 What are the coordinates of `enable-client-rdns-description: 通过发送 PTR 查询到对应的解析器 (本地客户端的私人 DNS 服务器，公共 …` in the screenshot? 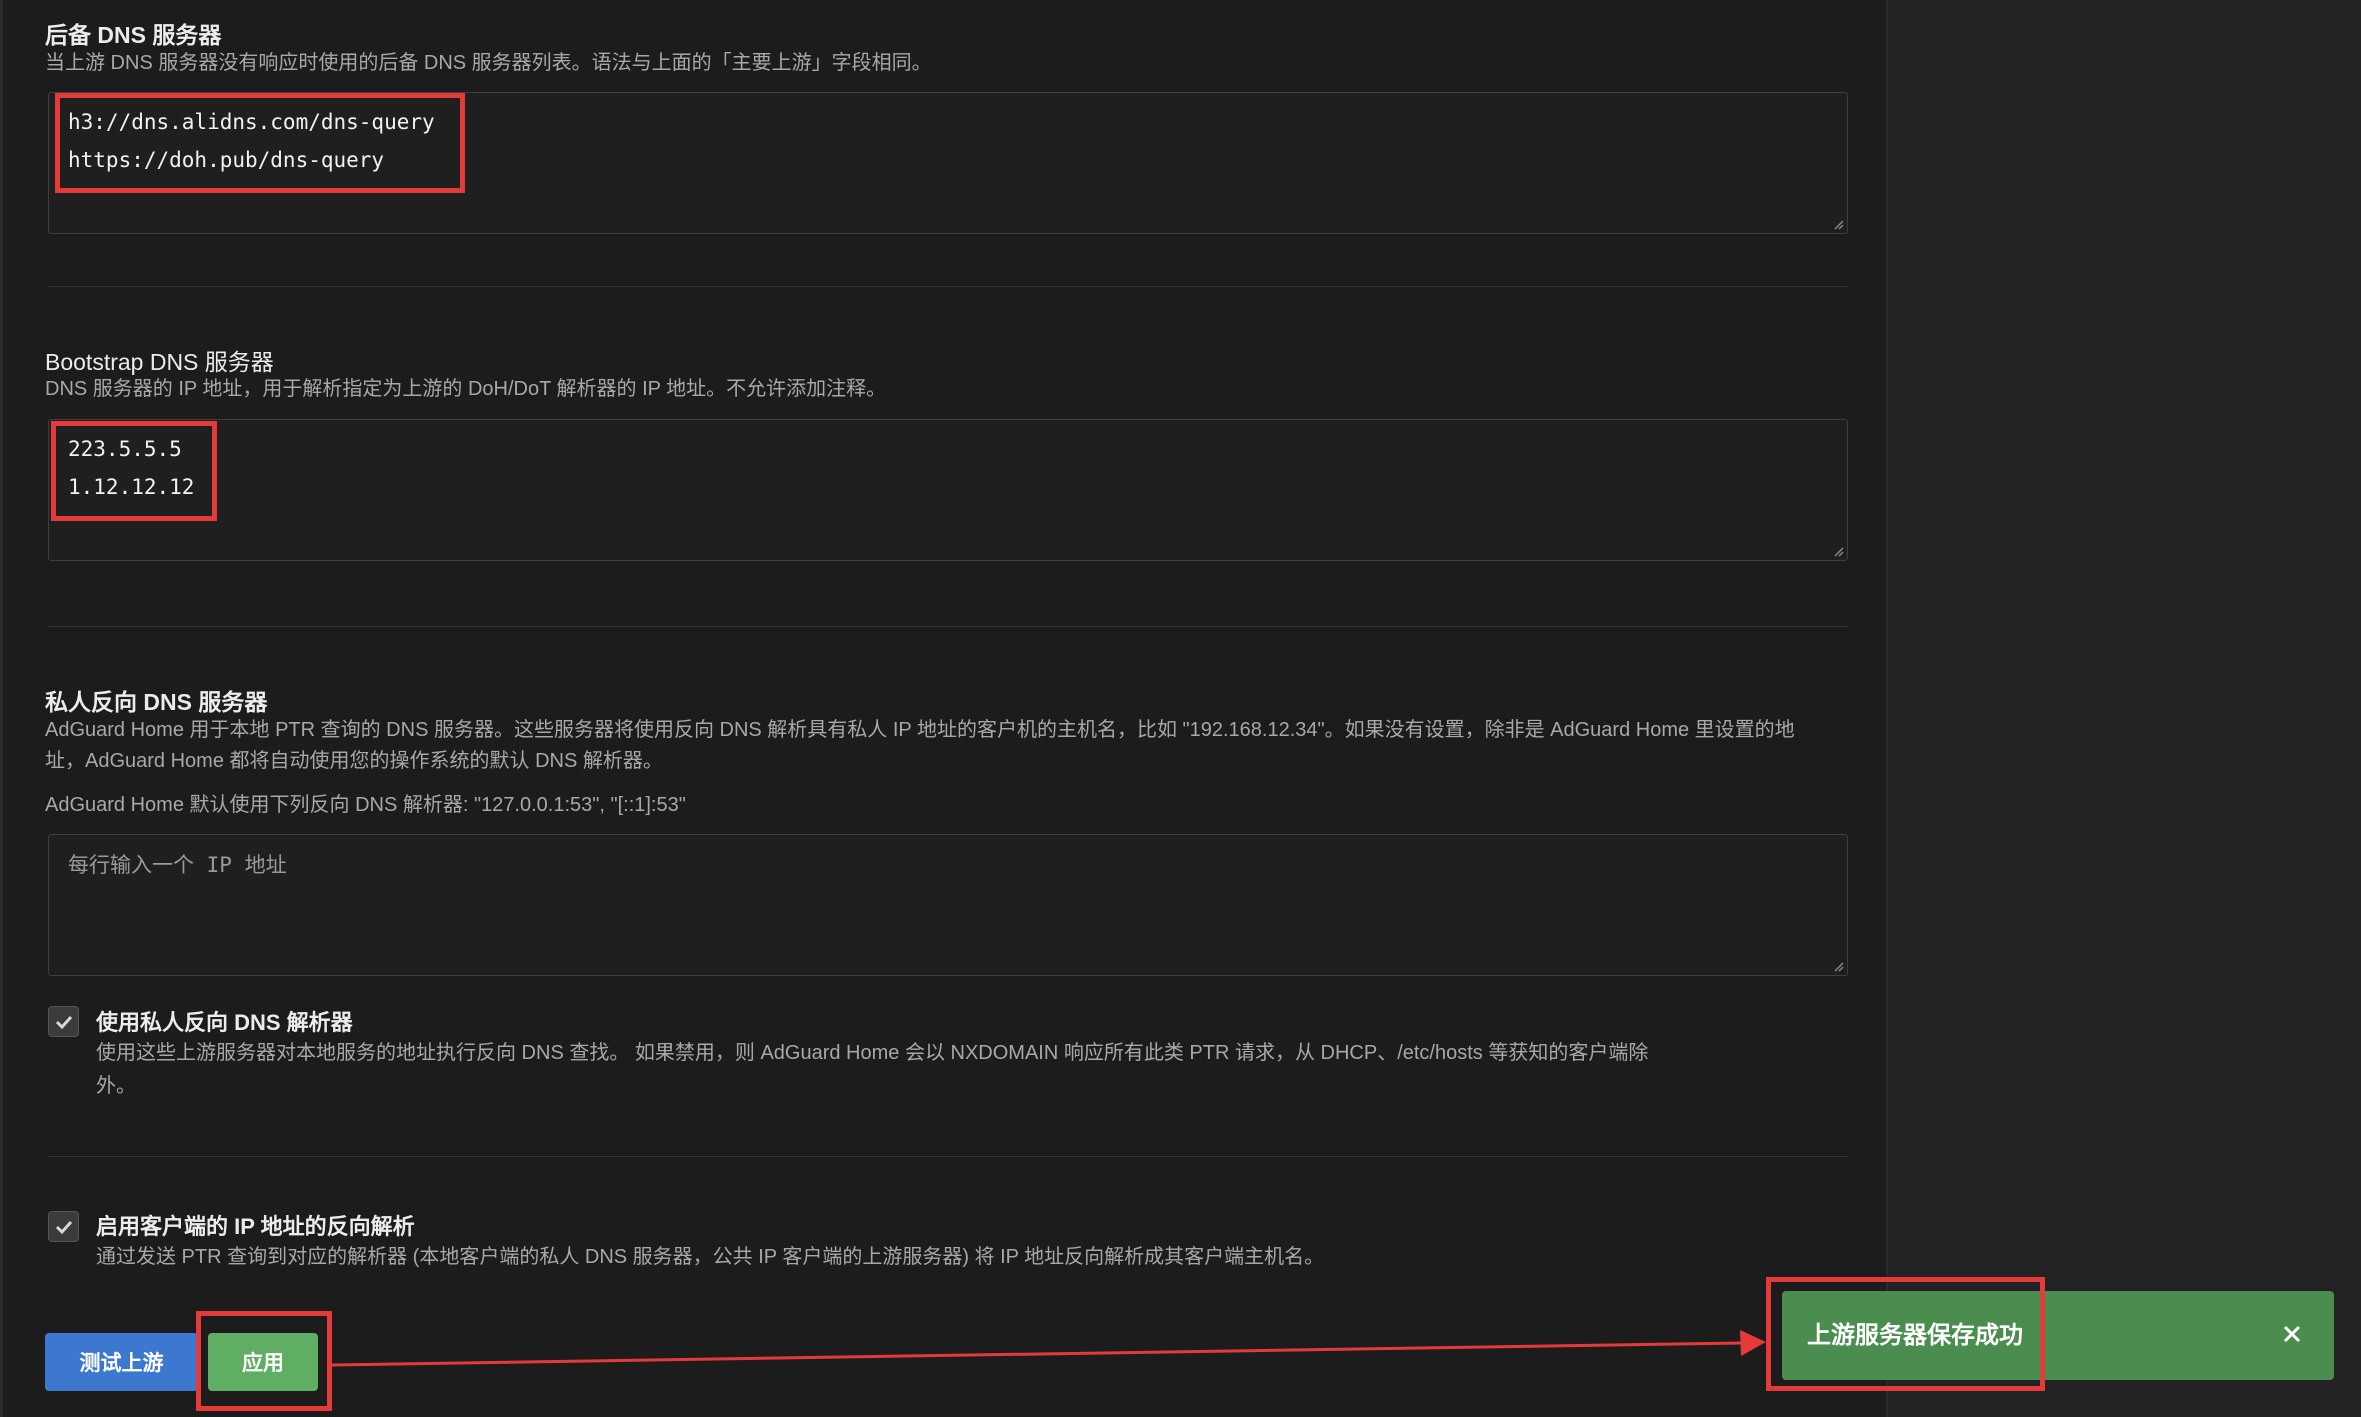 It's located at (710, 1257).